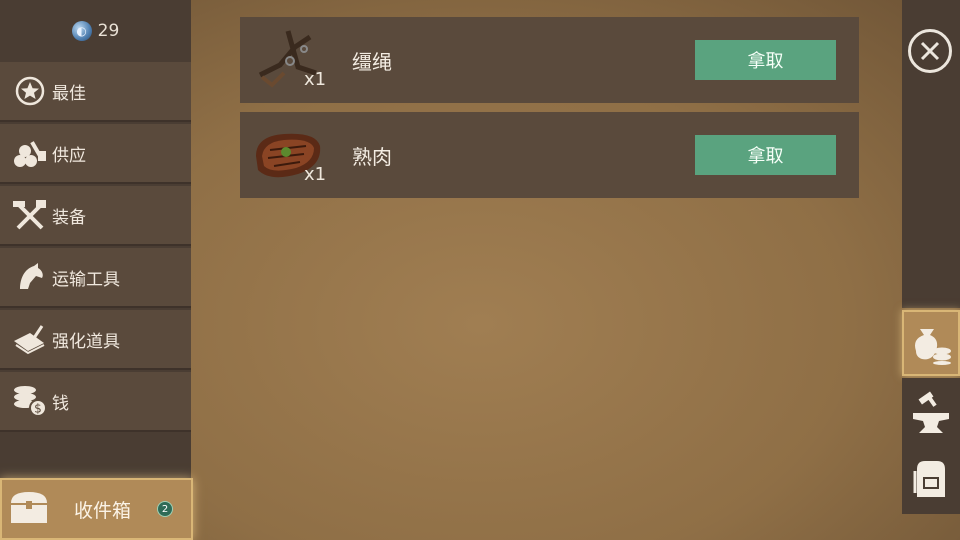  I want to click on cooked-meat-icon: x1, so click(285, 155).